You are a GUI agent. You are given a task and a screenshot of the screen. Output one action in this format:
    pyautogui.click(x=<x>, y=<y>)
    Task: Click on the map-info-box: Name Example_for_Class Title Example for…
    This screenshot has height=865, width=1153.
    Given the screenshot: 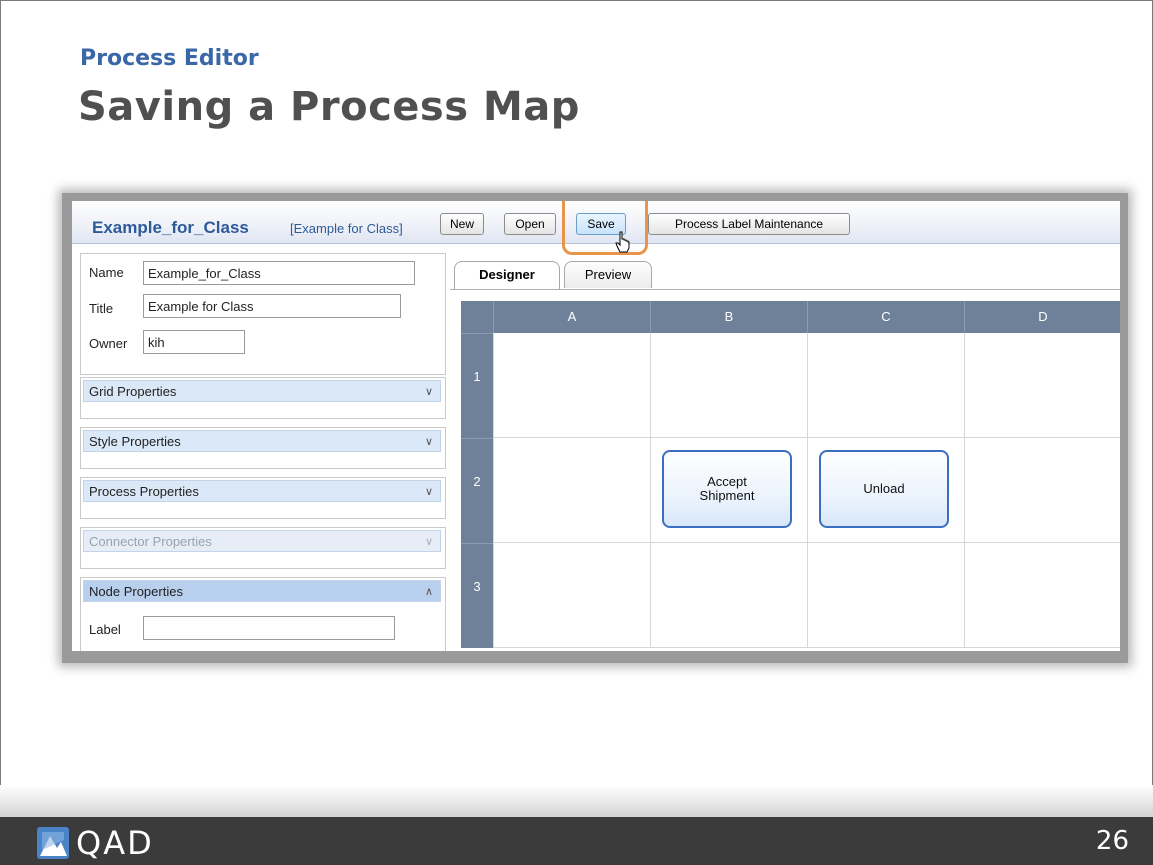 What is the action you would take?
    pyautogui.click(x=263, y=314)
    